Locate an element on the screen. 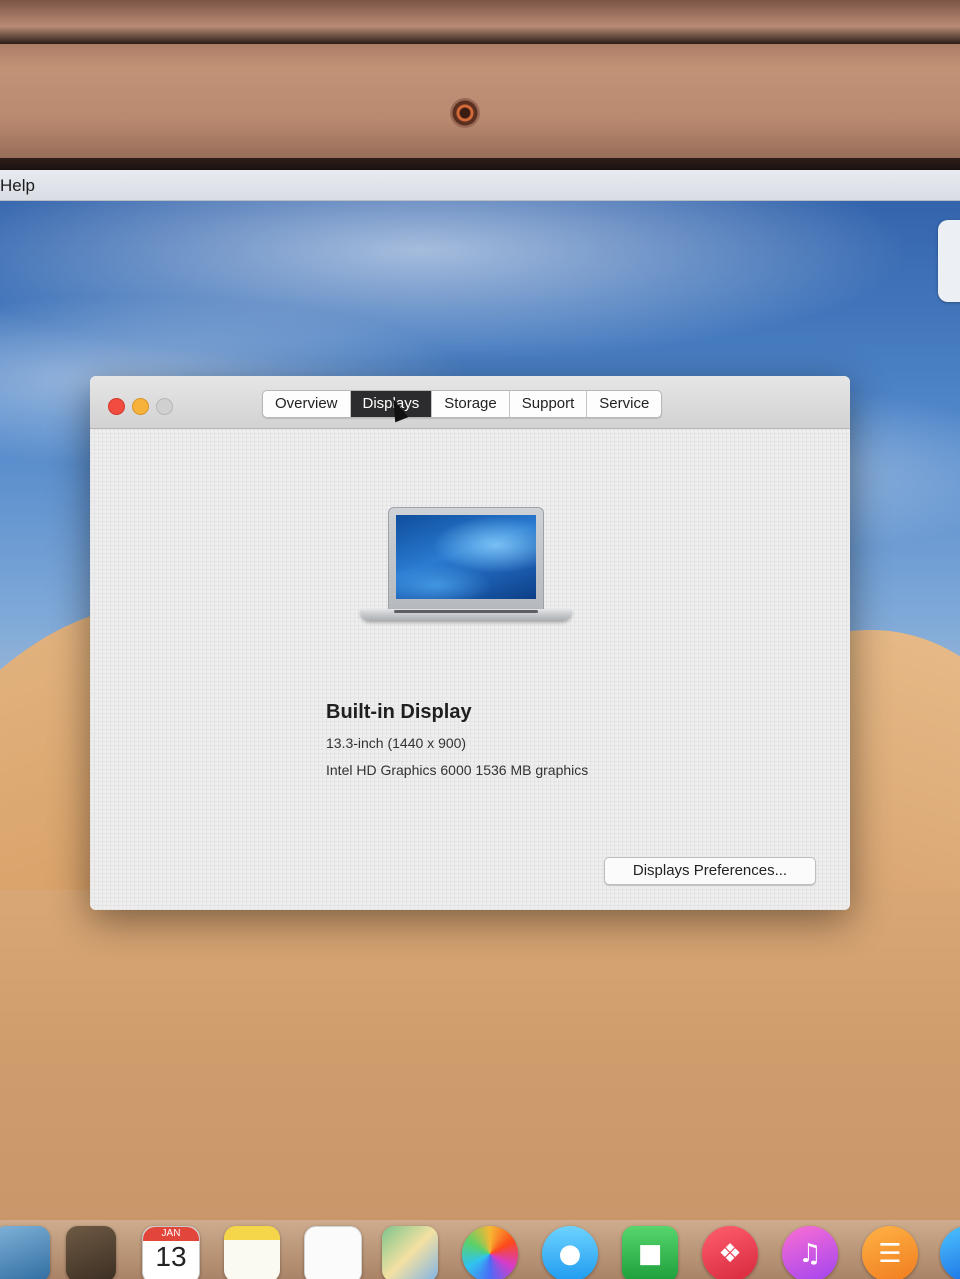 The width and height of the screenshot is (960, 1279). camera-icon: ■ is located at coordinates (650, 1254).